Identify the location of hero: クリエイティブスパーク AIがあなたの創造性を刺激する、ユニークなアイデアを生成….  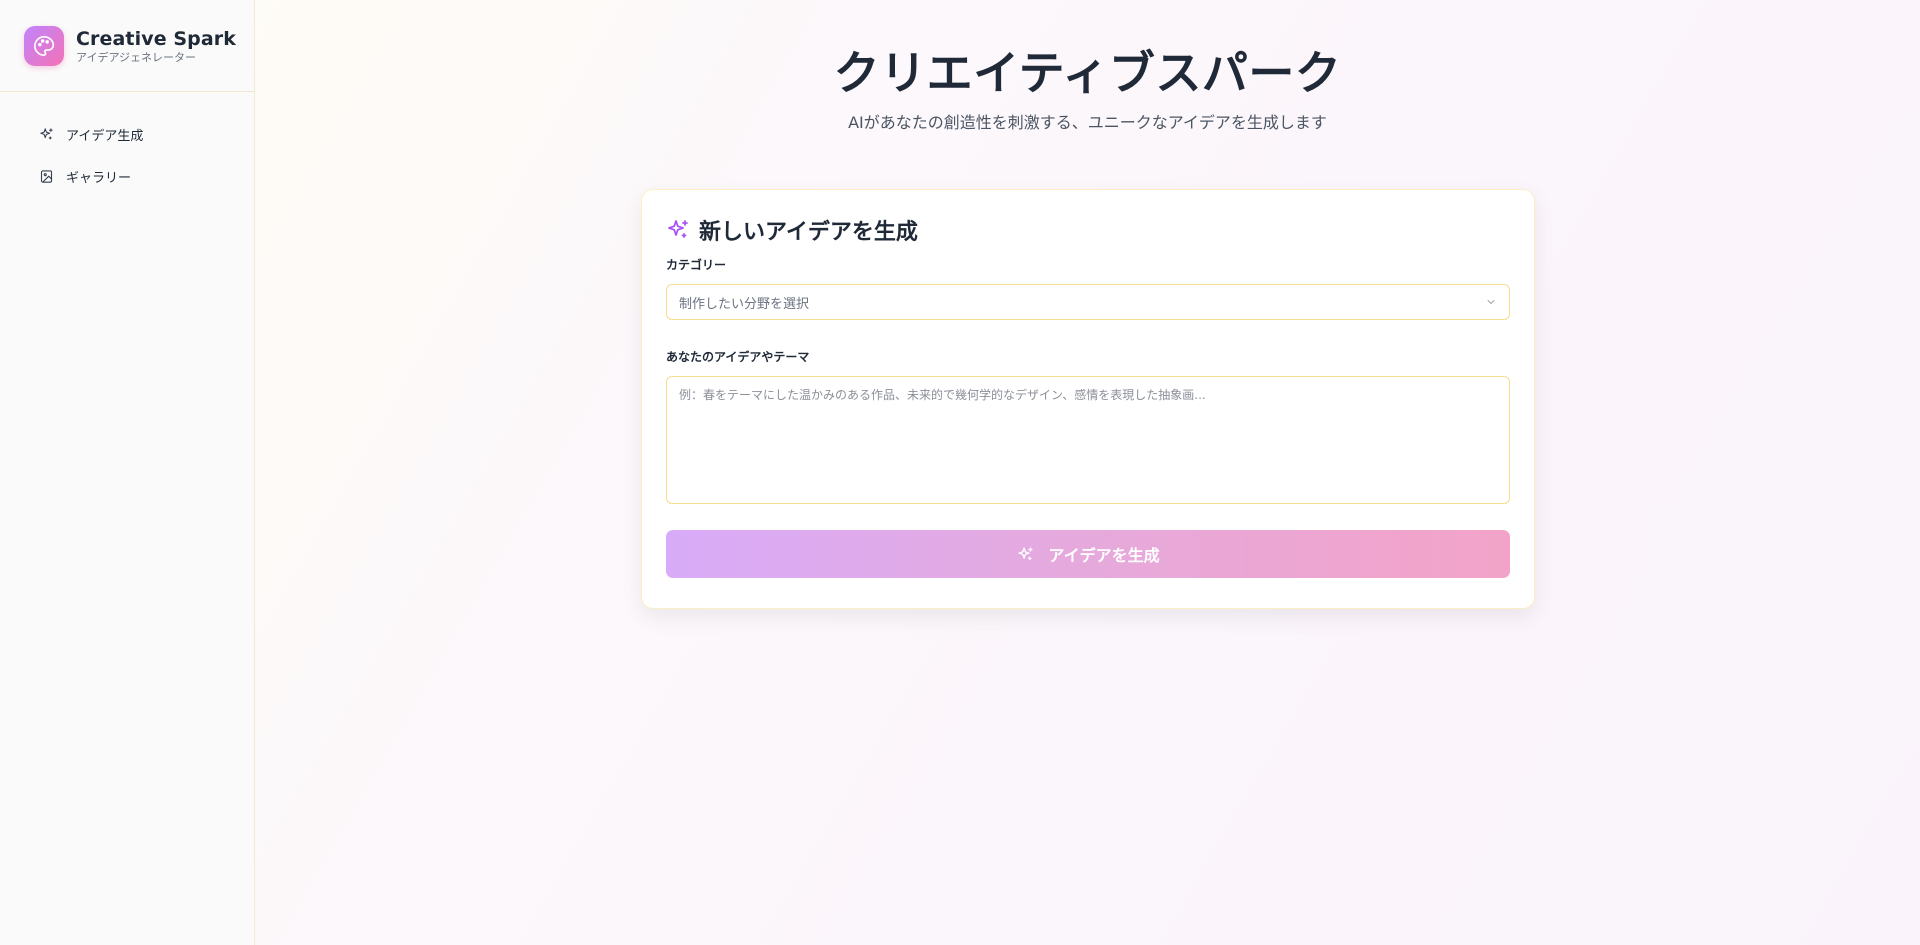
(1087, 67).